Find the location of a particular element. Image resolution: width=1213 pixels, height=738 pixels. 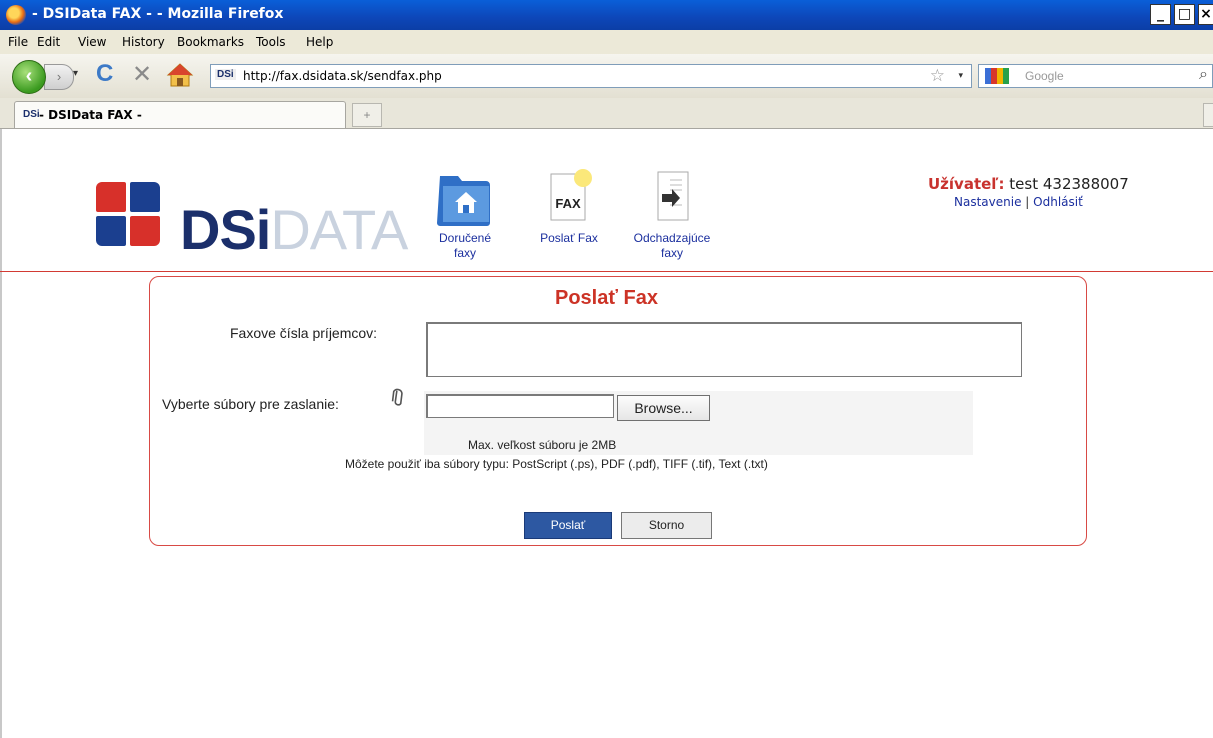

file-path-input is located at coordinates (520, 406).